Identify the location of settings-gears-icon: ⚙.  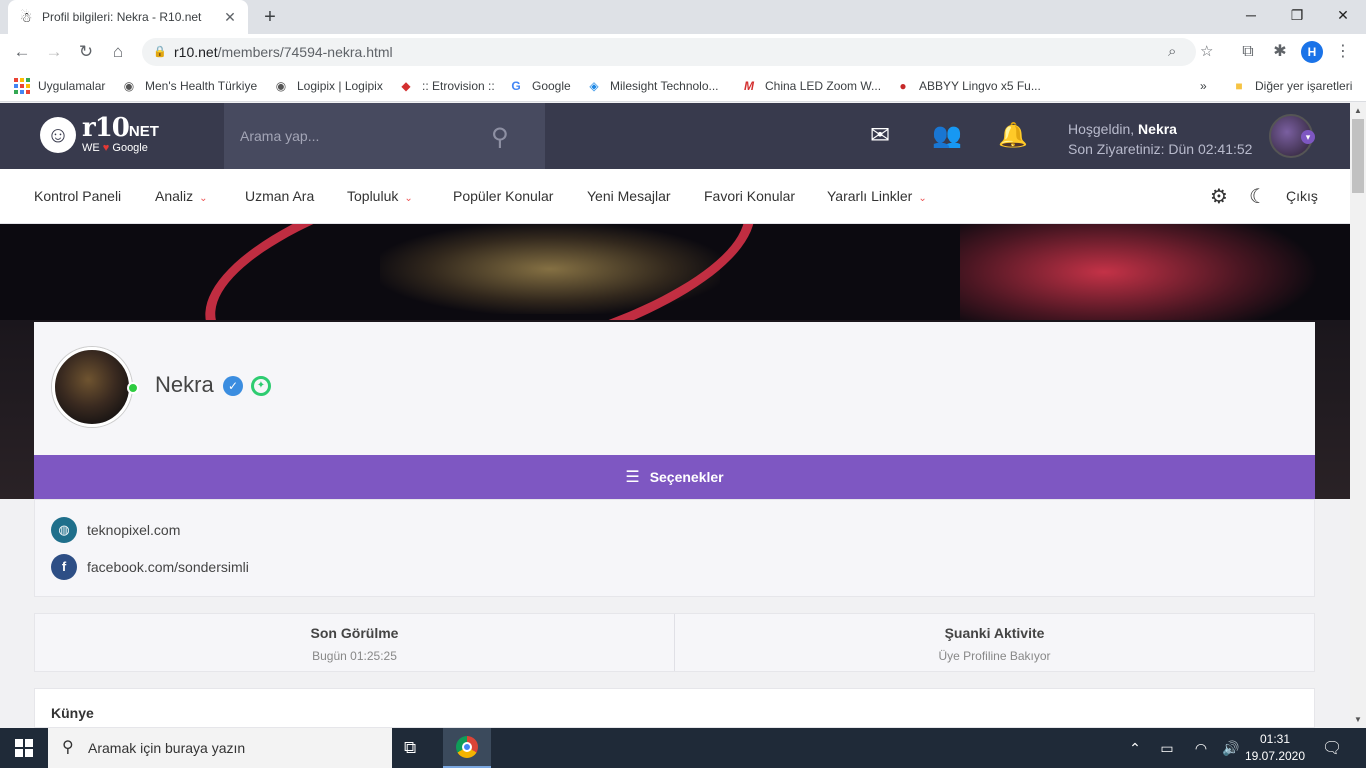
(1219, 197).